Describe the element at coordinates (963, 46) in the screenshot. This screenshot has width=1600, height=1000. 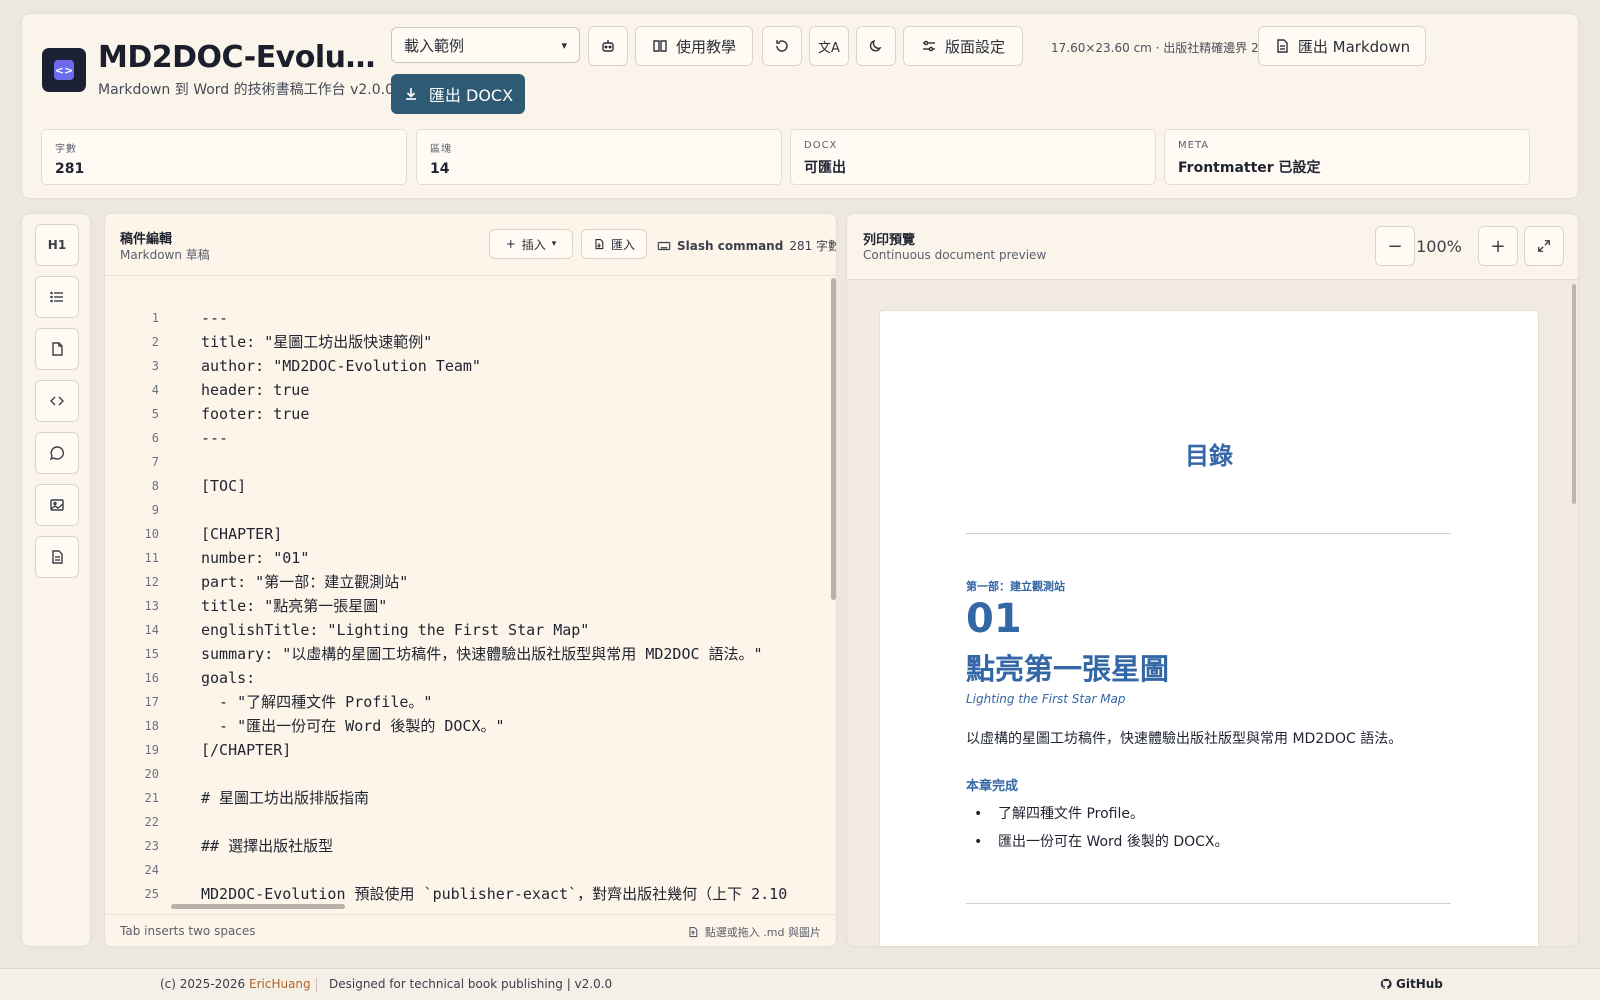
I see `layout-settings-button: 版面設定` at that location.